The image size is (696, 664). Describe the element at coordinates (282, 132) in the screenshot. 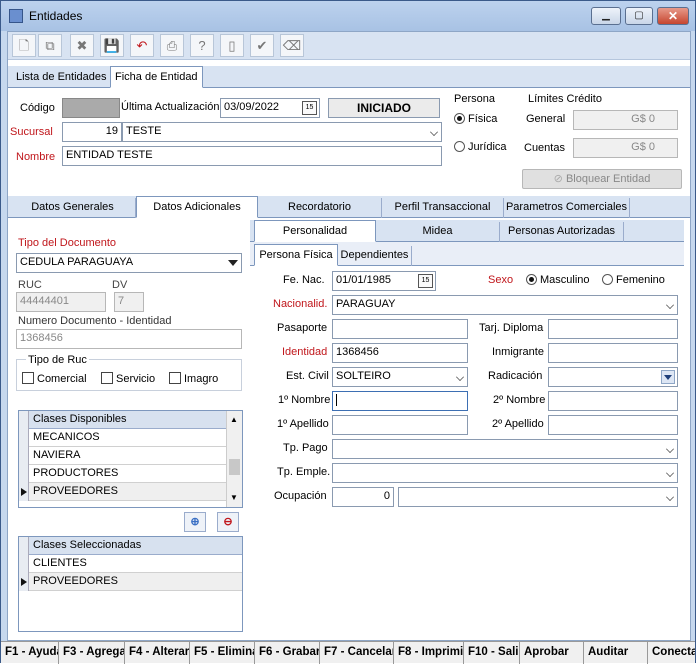

I see `sucursal-select: TESTE` at that location.